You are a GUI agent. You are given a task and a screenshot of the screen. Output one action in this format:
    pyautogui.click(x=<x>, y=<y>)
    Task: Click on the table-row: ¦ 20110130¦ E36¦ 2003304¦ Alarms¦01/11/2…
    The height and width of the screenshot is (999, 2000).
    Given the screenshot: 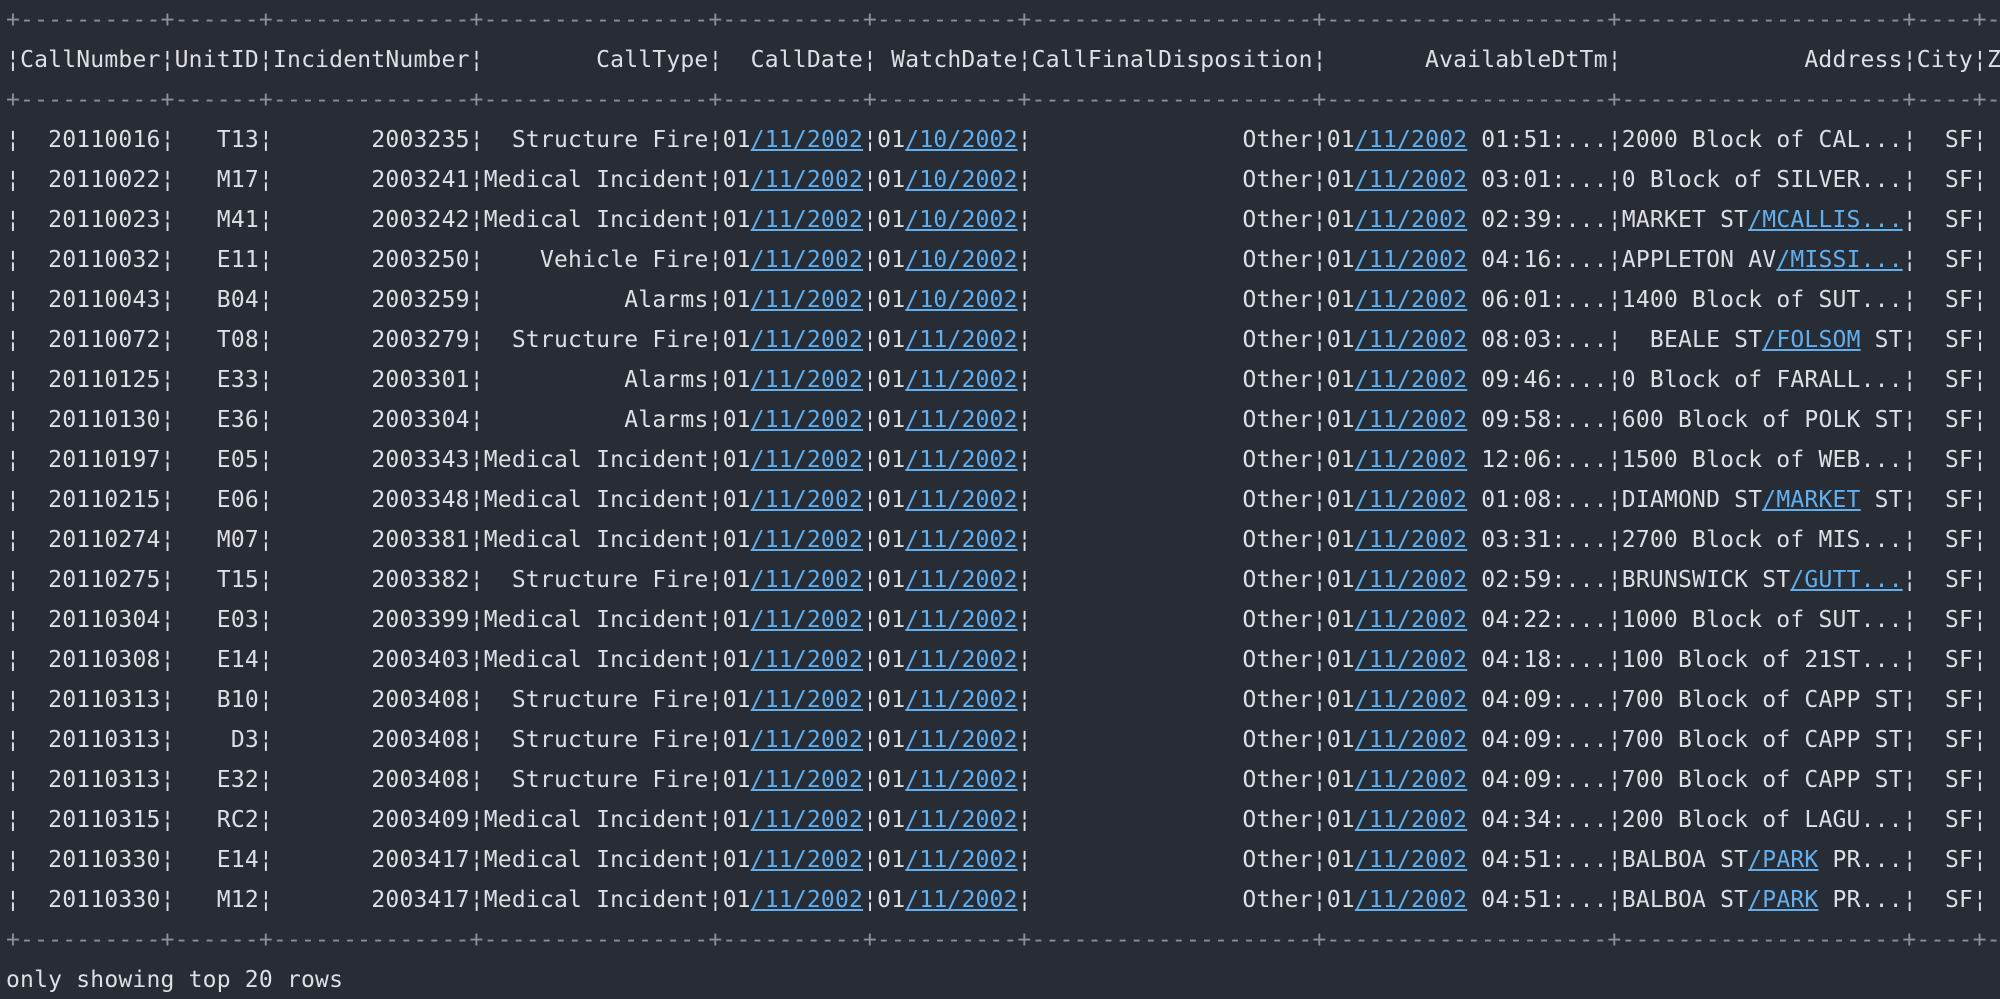 What is the action you would take?
    pyautogui.click(x=997, y=420)
    